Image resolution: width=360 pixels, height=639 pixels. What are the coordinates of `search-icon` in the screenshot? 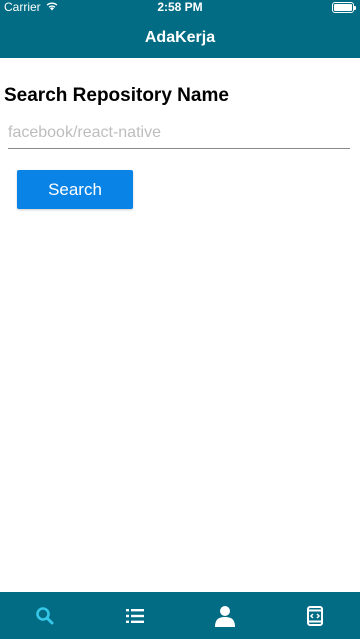 It's located at (45, 616).